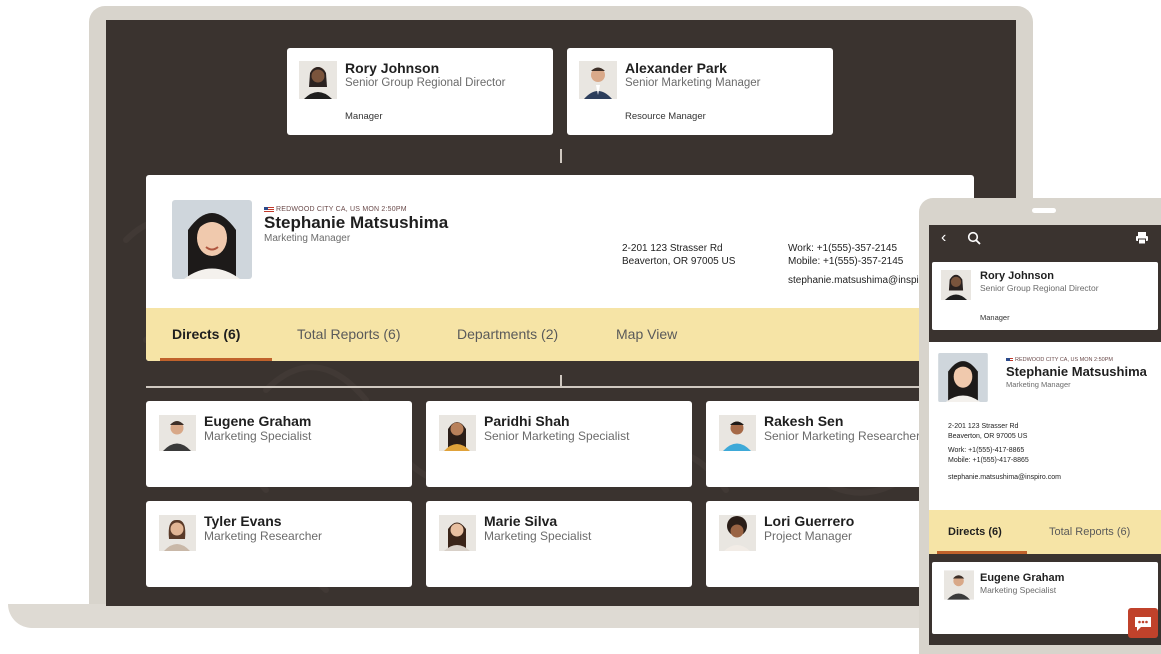 The width and height of the screenshot is (1161, 654). Describe the element at coordinates (665, 116) in the screenshot. I see `manager-role: Resource Manager` at that location.